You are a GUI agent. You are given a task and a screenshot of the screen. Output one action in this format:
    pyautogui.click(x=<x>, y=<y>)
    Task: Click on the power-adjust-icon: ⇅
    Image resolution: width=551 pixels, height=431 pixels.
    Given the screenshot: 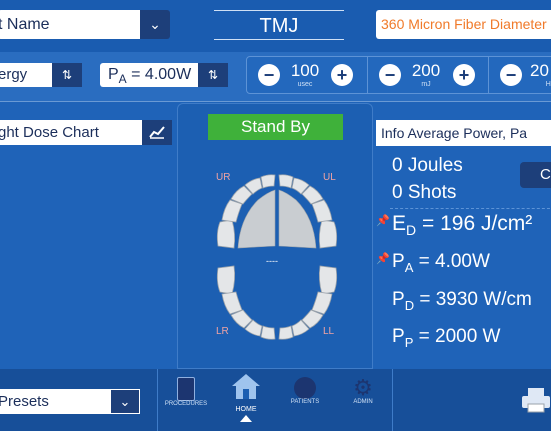 What is the action you would take?
    pyautogui.click(x=213, y=75)
    